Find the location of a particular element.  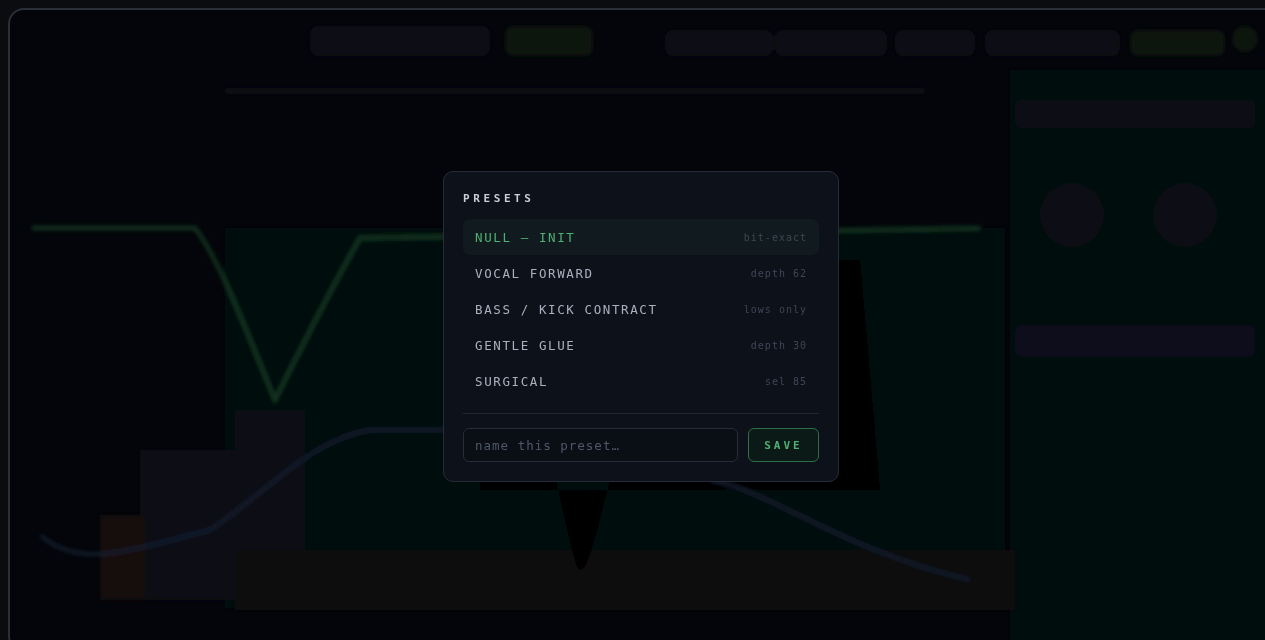

preset-item: SURGICAL sel 85 is located at coordinates (641, 381).